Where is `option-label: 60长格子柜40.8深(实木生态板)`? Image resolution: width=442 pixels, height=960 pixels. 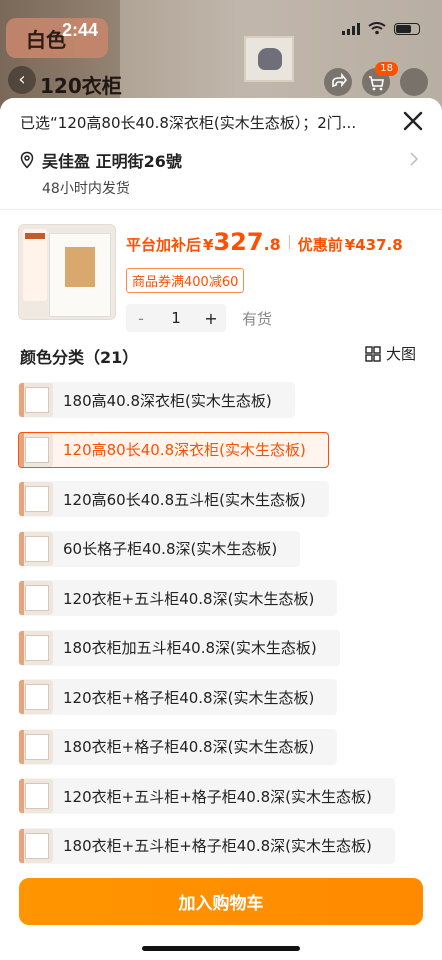 option-label: 60长格子柜40.8深(实木生态板) is located at coordinates (170, 549).